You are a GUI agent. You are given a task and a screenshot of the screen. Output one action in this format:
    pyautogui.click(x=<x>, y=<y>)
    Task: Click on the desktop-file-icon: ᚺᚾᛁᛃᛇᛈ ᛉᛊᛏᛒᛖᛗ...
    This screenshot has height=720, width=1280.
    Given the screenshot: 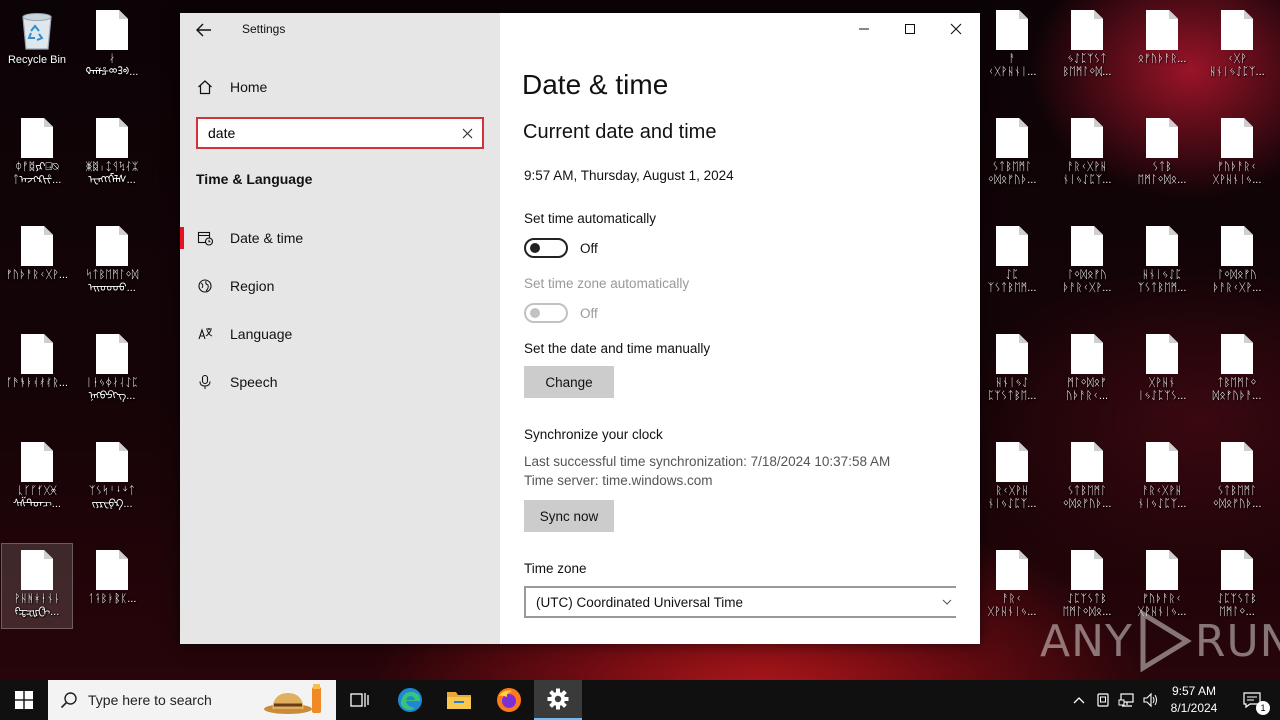 What is the action you would take?
    pyautogui.click(x=1162, y=262)
    